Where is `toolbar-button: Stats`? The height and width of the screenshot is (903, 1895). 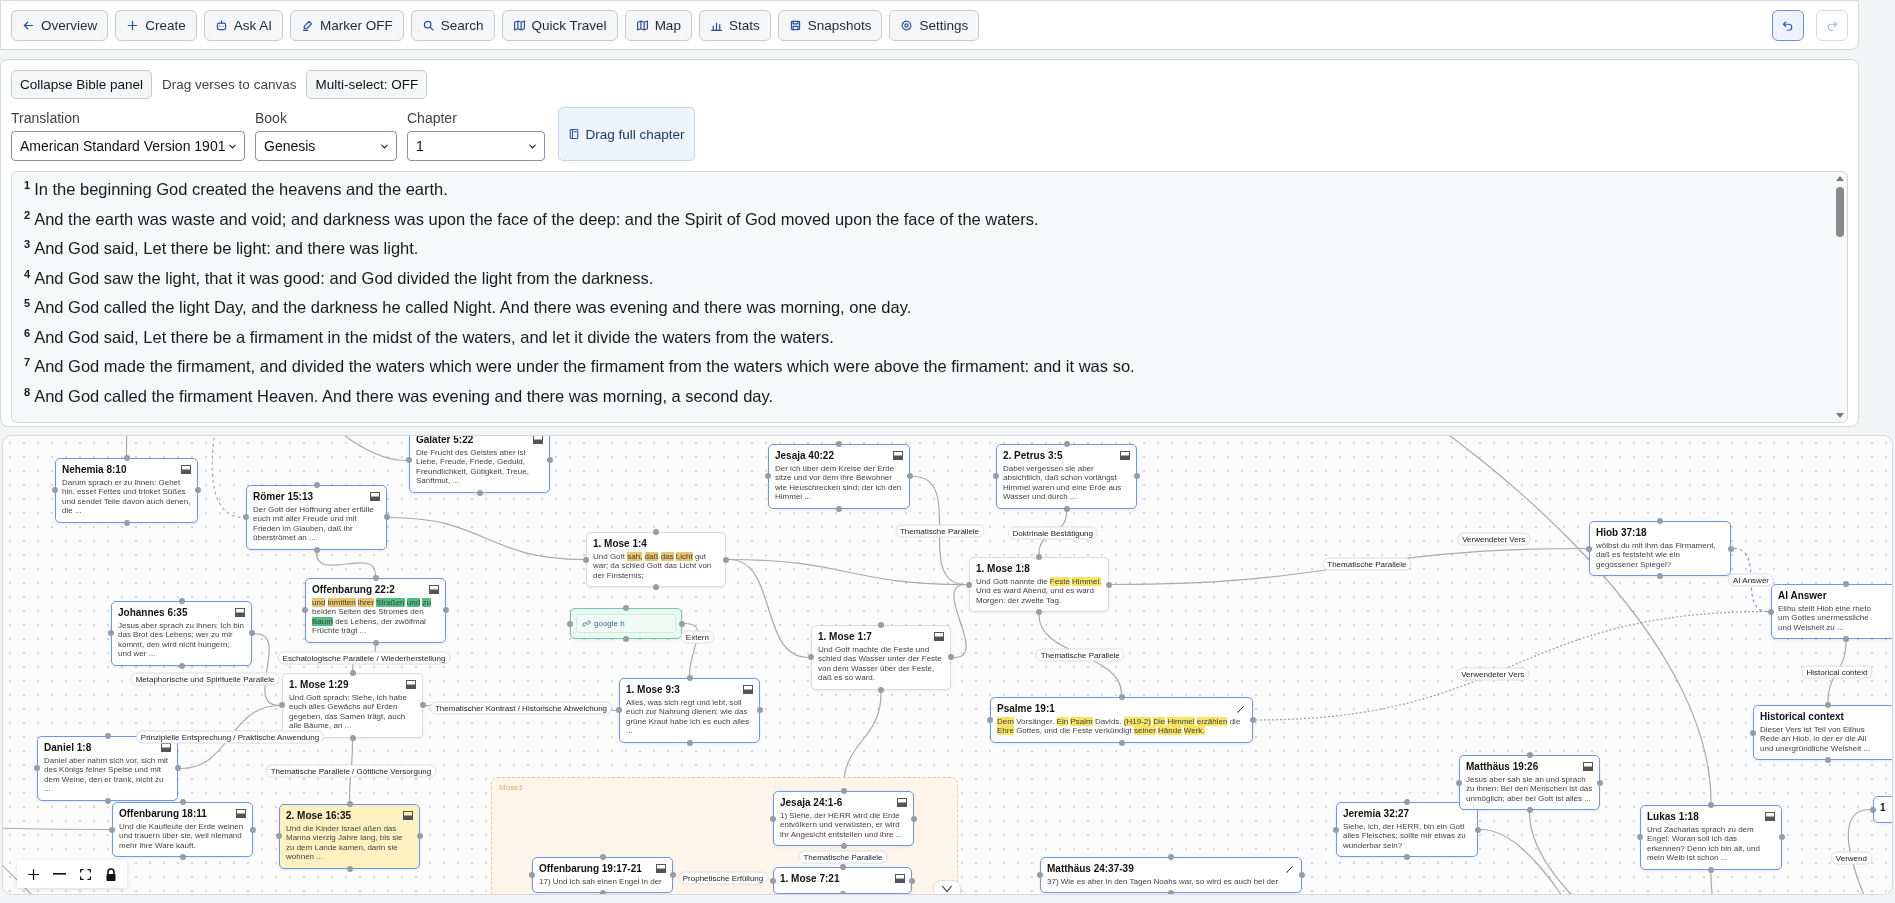
toolbar-button: Stats is located at coordinates (734, 25).